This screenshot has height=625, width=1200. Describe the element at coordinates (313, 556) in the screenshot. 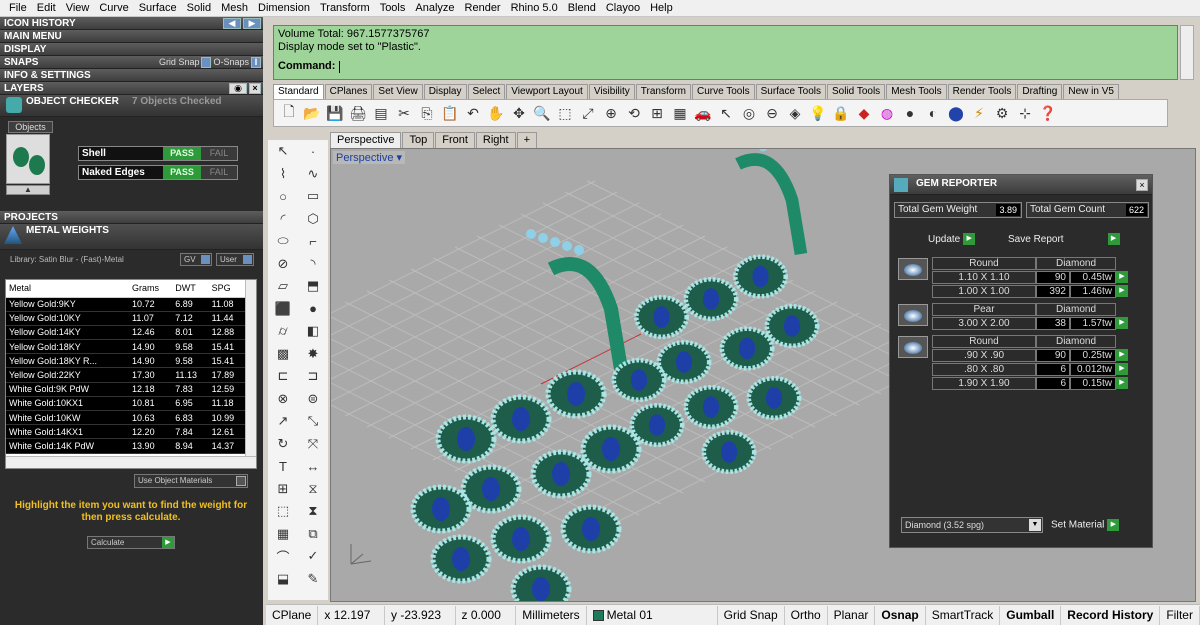

I see `check-icon: ✓` at that location.